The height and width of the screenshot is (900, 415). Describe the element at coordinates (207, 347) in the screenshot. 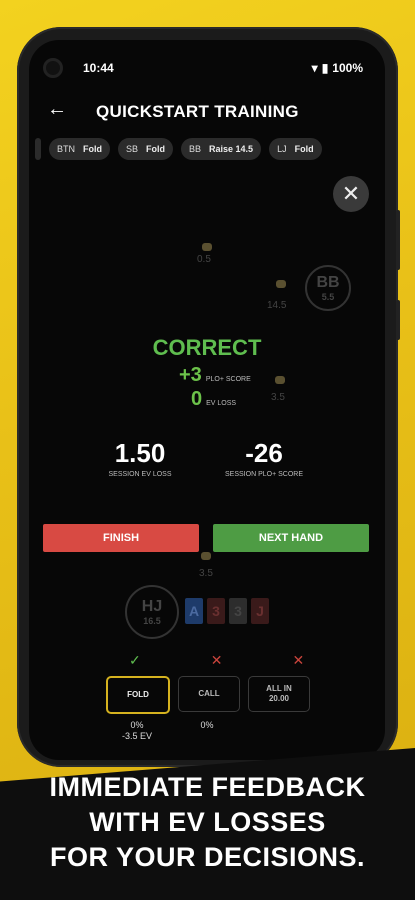

I see `result-title: CORRECT` at that location.